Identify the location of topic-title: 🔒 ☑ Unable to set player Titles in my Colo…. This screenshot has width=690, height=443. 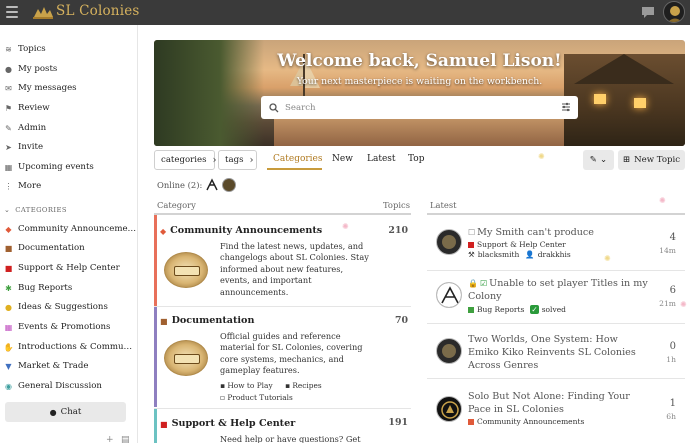
(558, 290).